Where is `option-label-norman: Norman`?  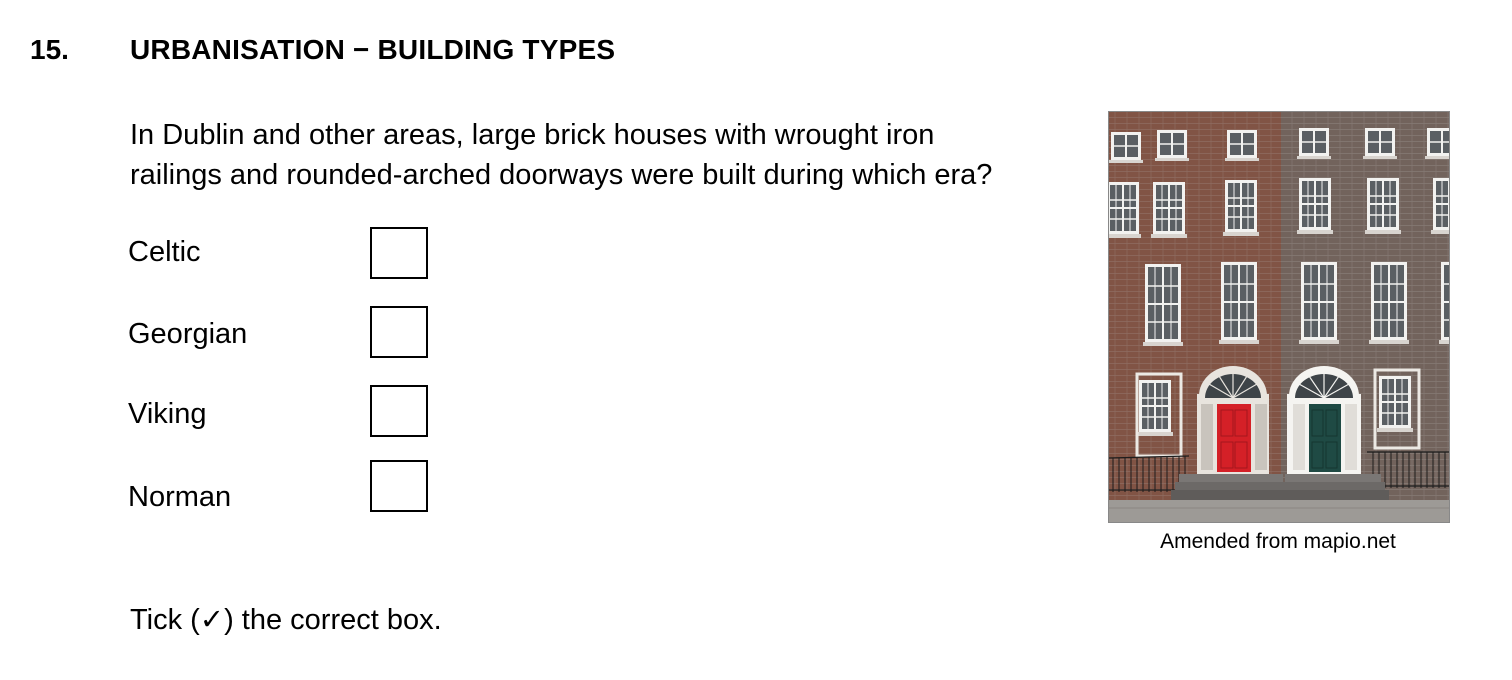
option-label-norman: Norman is located at coordinates (180, 497).